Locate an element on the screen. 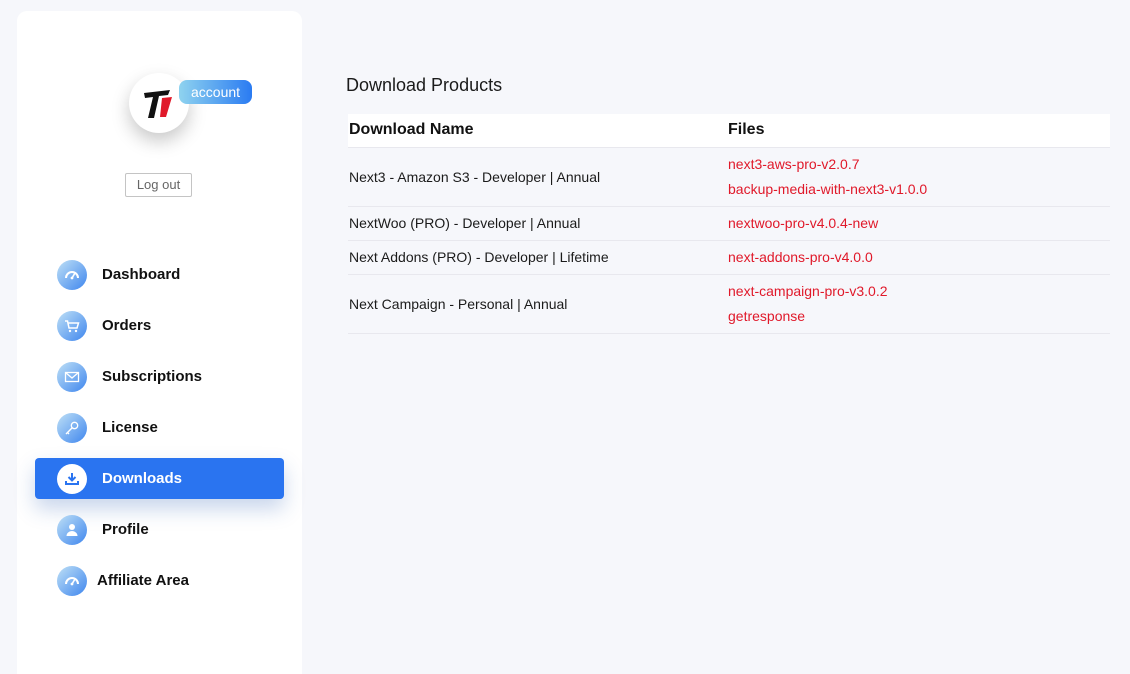  download-name: NextWoo (PRO) - Developer | Annual is located at coordinates (538, 223).